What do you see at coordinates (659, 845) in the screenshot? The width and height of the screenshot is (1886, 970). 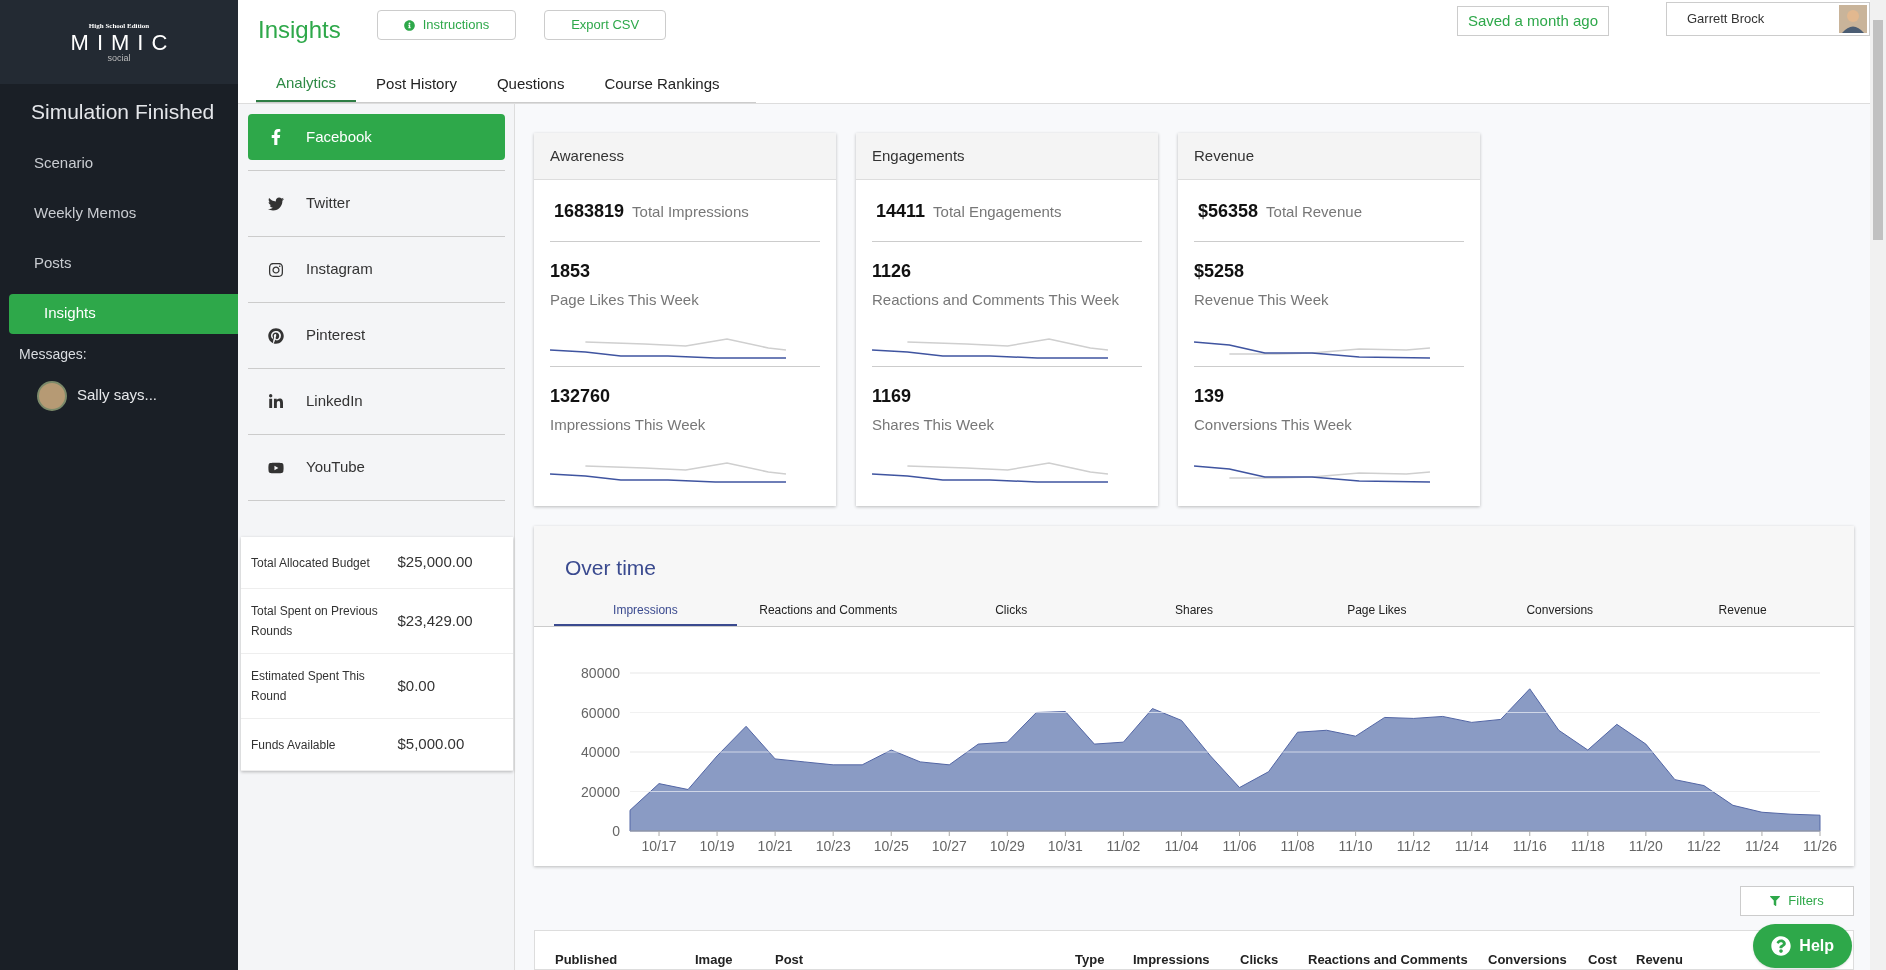 I see `x-tick-label: 10/17` at bounding box center [659, 845].